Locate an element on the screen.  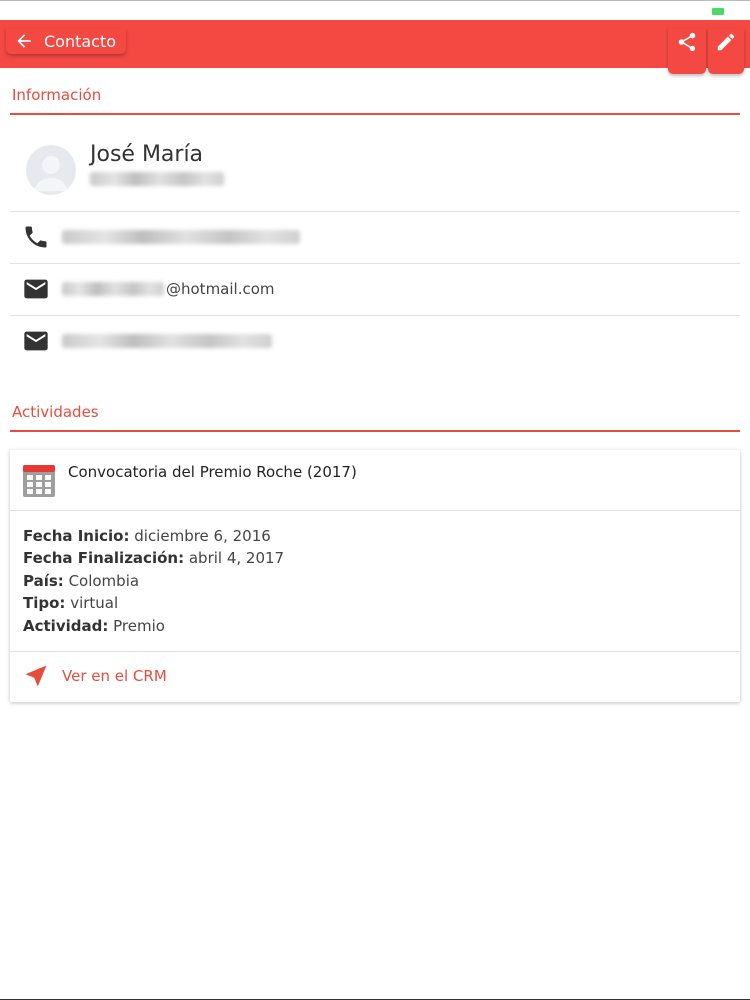
back-button: Contacto is located at coordinates (66, 41).